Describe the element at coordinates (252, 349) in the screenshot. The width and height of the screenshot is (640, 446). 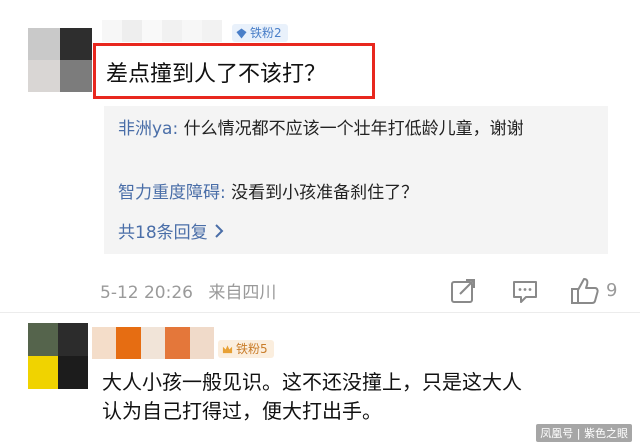
I see `fan-badge-label: 铁粉5` at that location.